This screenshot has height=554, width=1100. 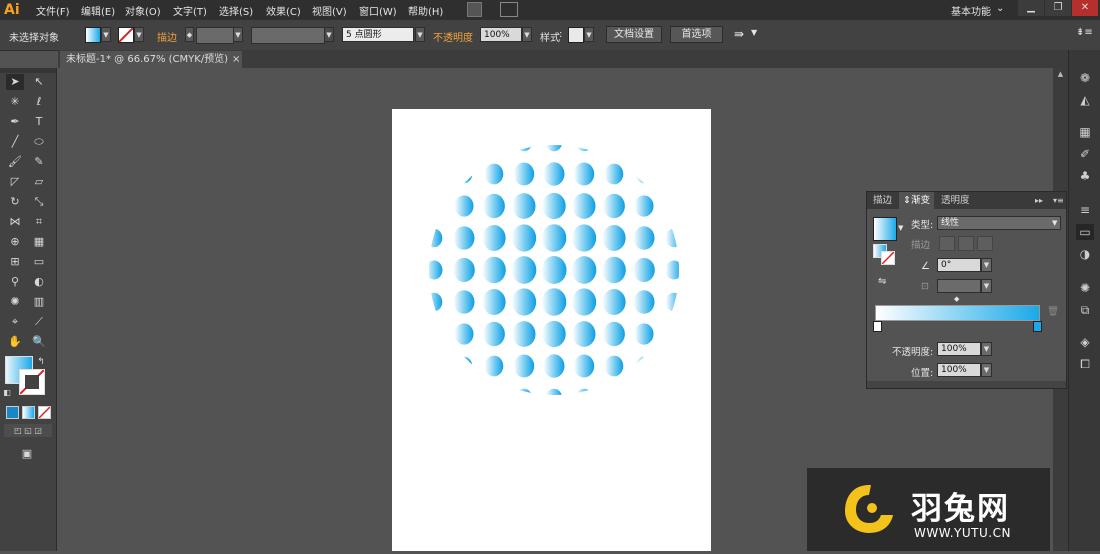 What do you see at coordinates (28, 412) in the screenshot?
I see `gradient-mode-icon` at bounding box center [28, 412].